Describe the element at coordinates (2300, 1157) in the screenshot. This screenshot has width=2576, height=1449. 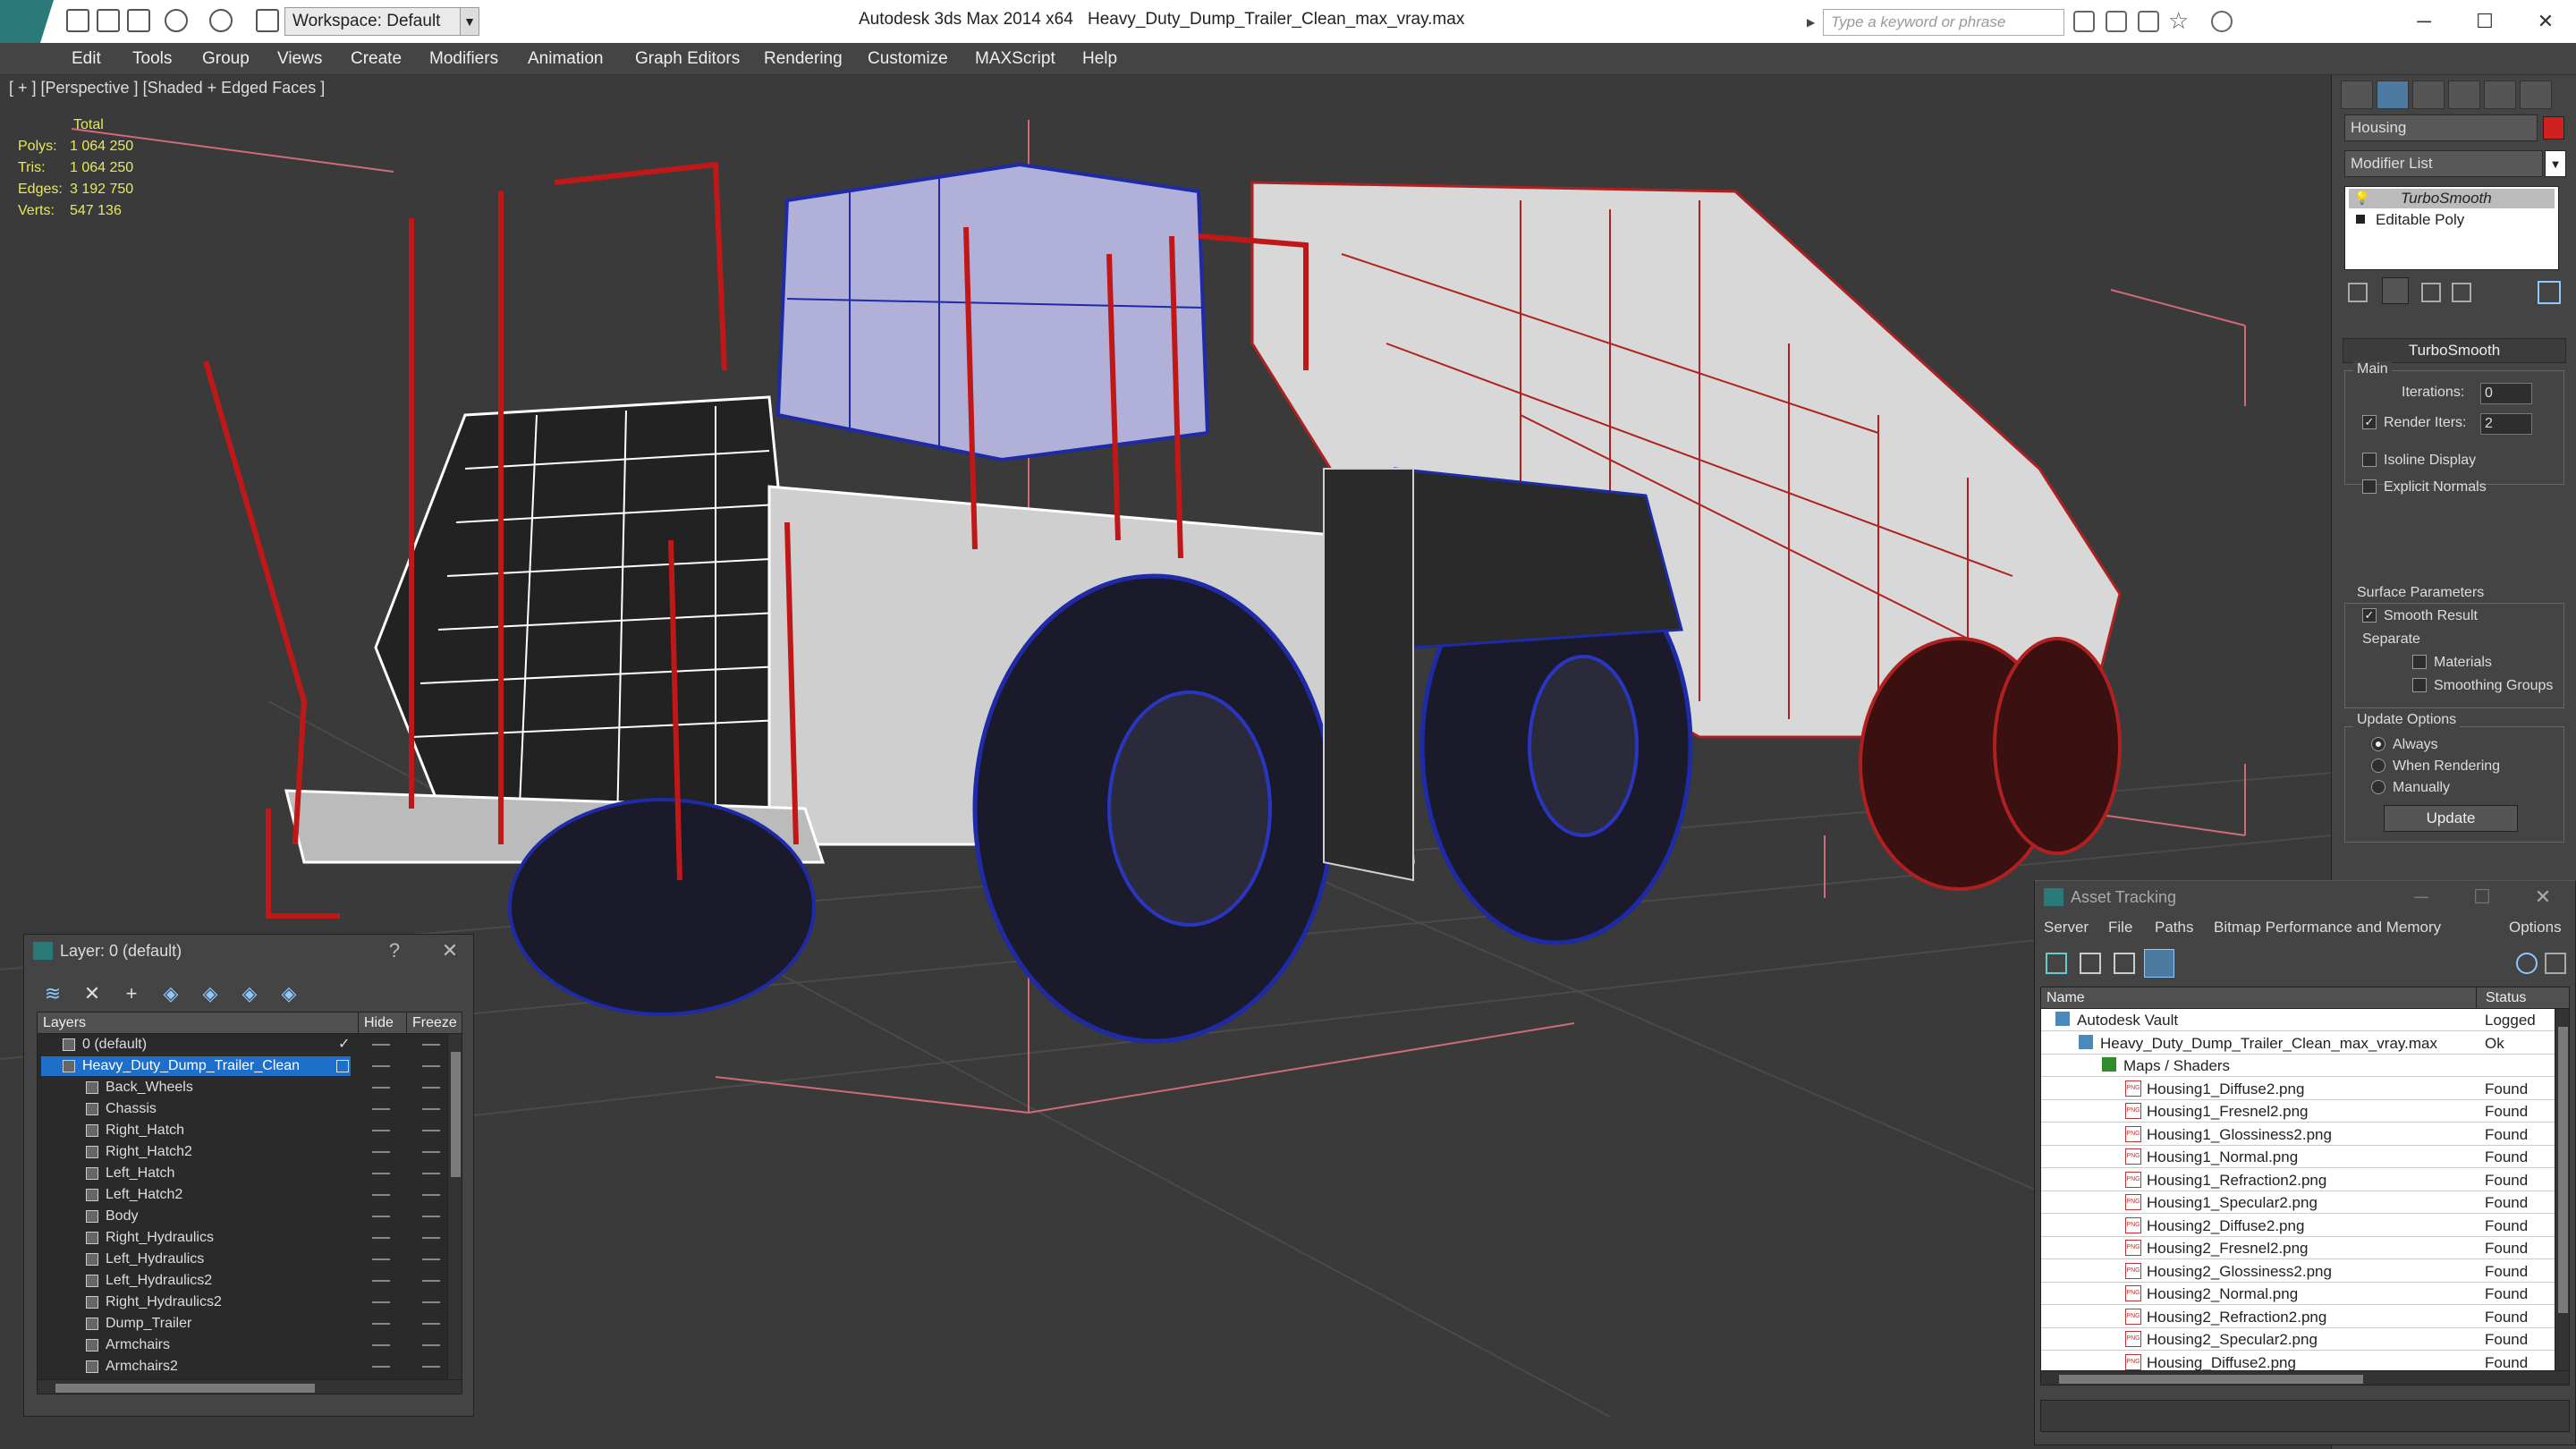
I see `asset-row: PNG Housing1_Normal.png Found` at that location.